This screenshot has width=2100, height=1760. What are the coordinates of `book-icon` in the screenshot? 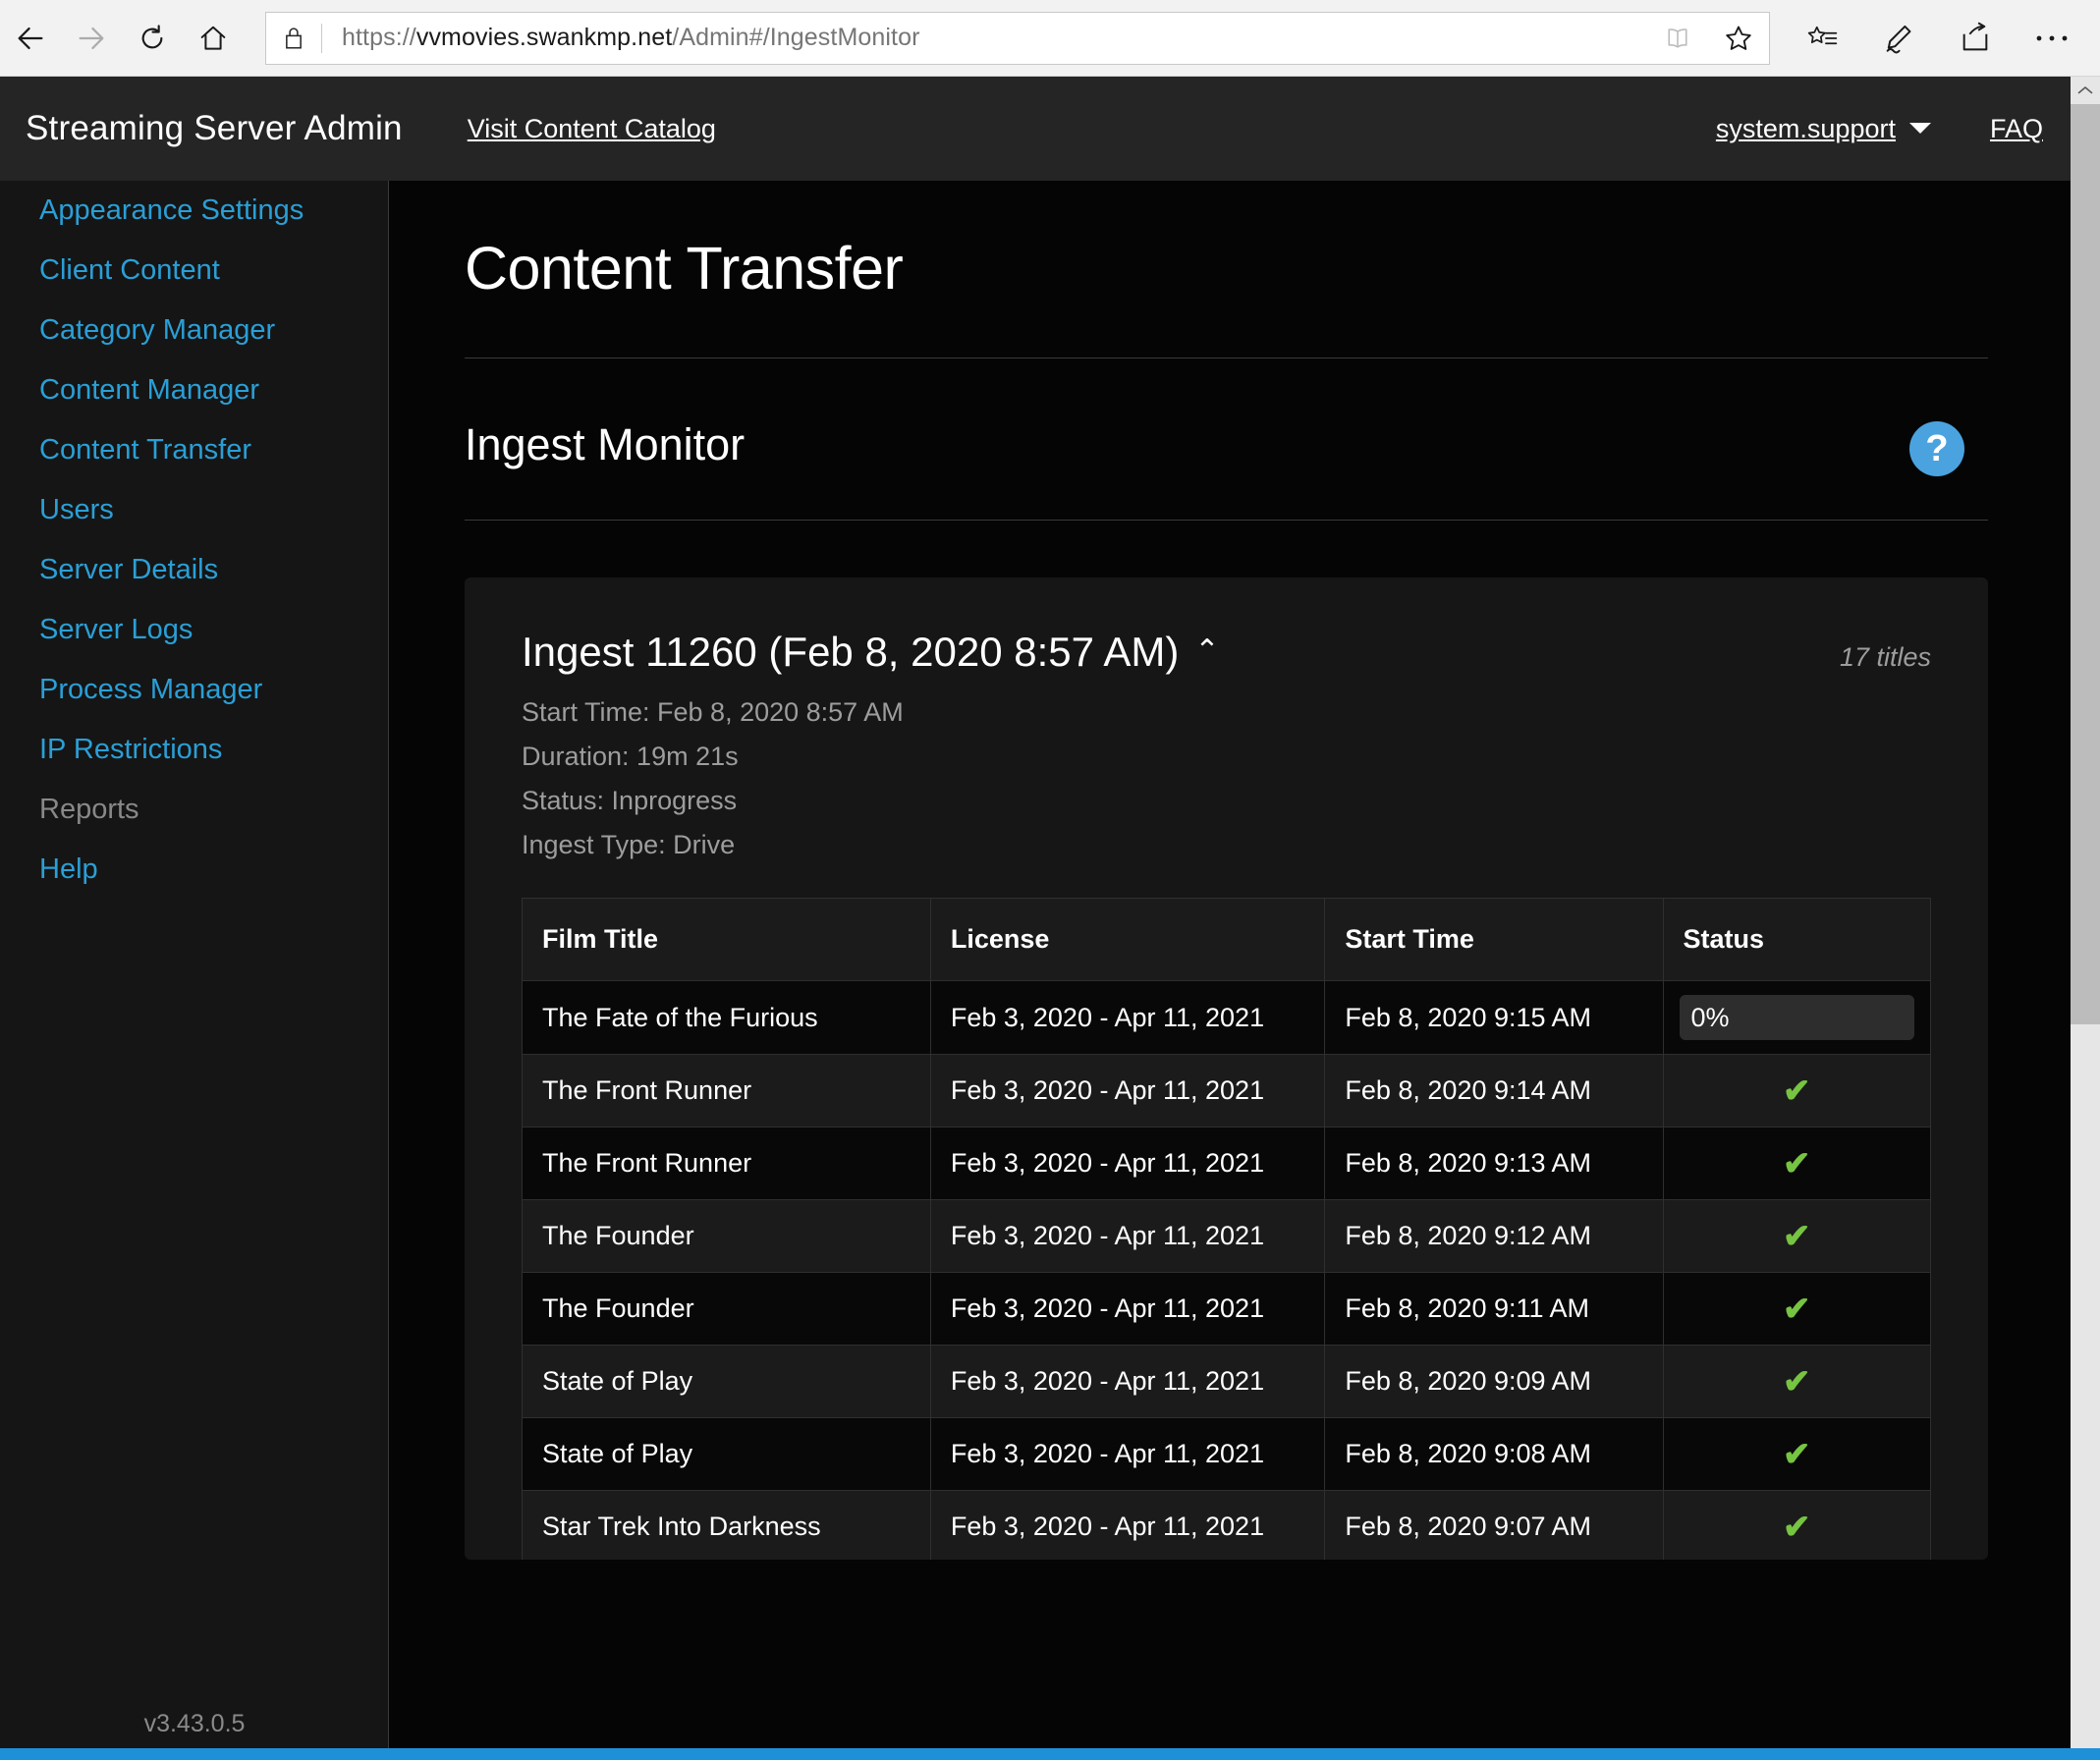 It's located at (1677, 38).